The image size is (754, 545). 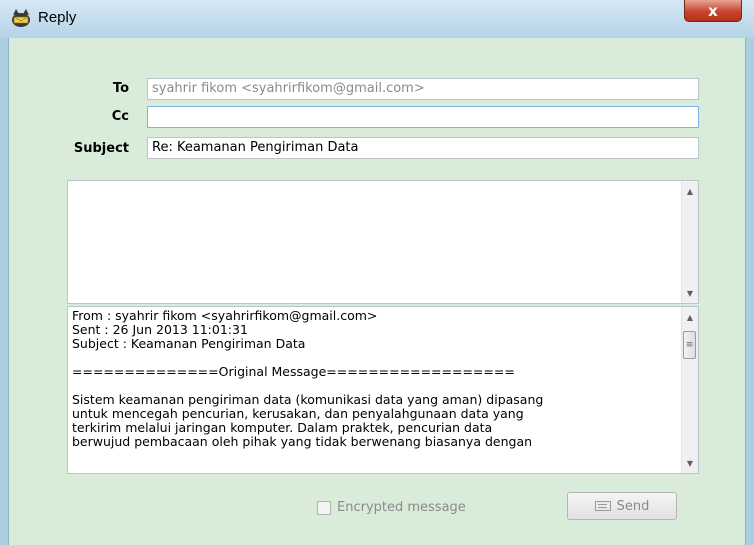 I want to click on to-field: syahrir fikom <syahrirfikom@gmail.com>, so click(x=423, y=89).